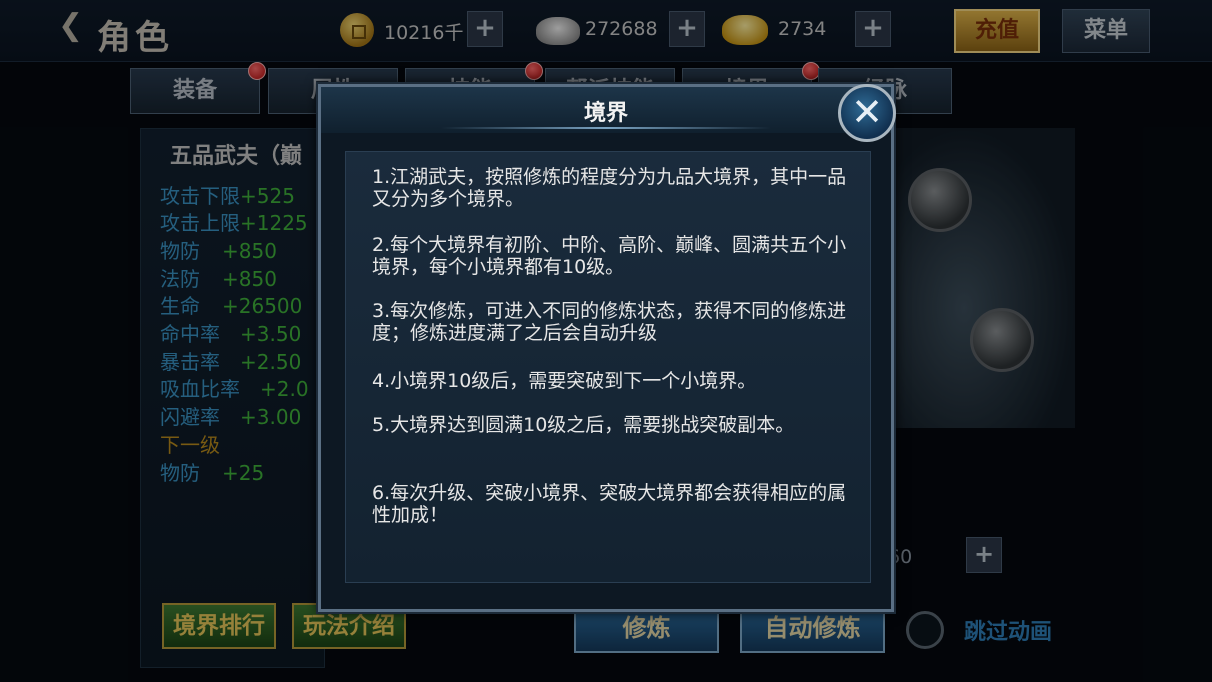 The image size is (1212, 682). What do you see at coordinates (534, 71) in the screenshot?
I see `tab-skills-notification-dot` at bounding box center [534, 71].